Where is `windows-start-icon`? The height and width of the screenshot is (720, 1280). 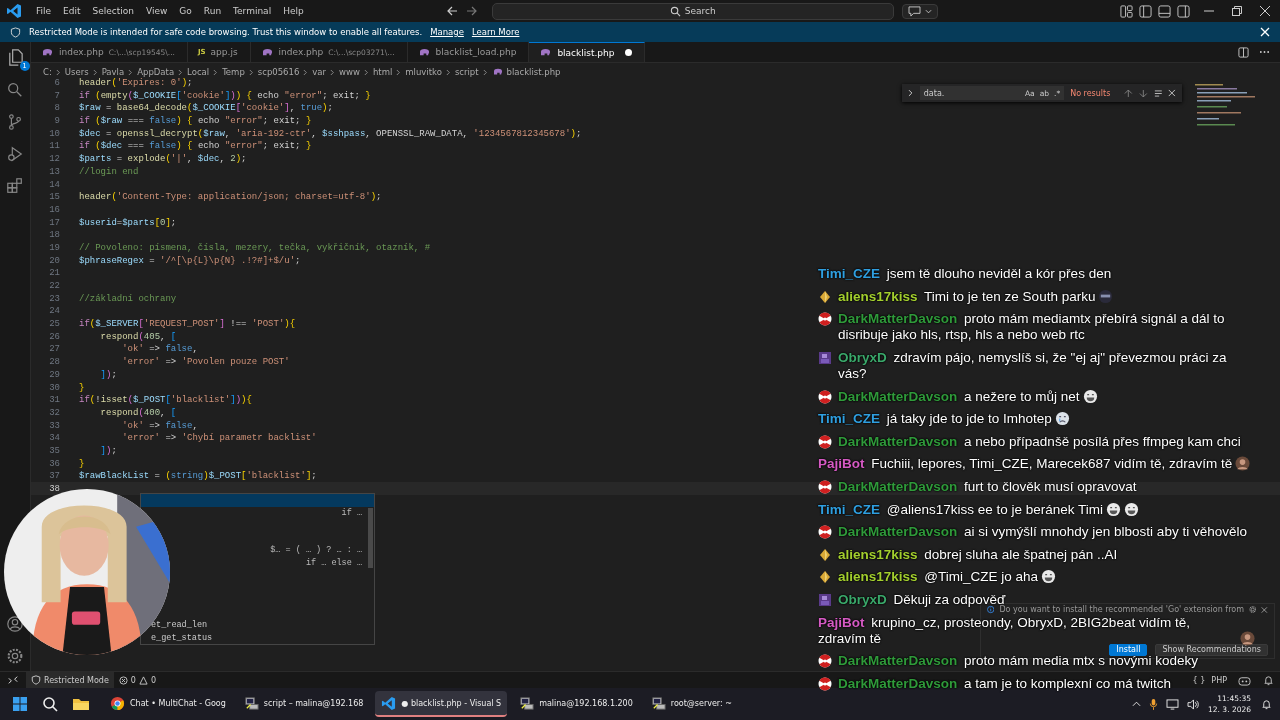
windows-start-icon is located at coordinates (20, 704).